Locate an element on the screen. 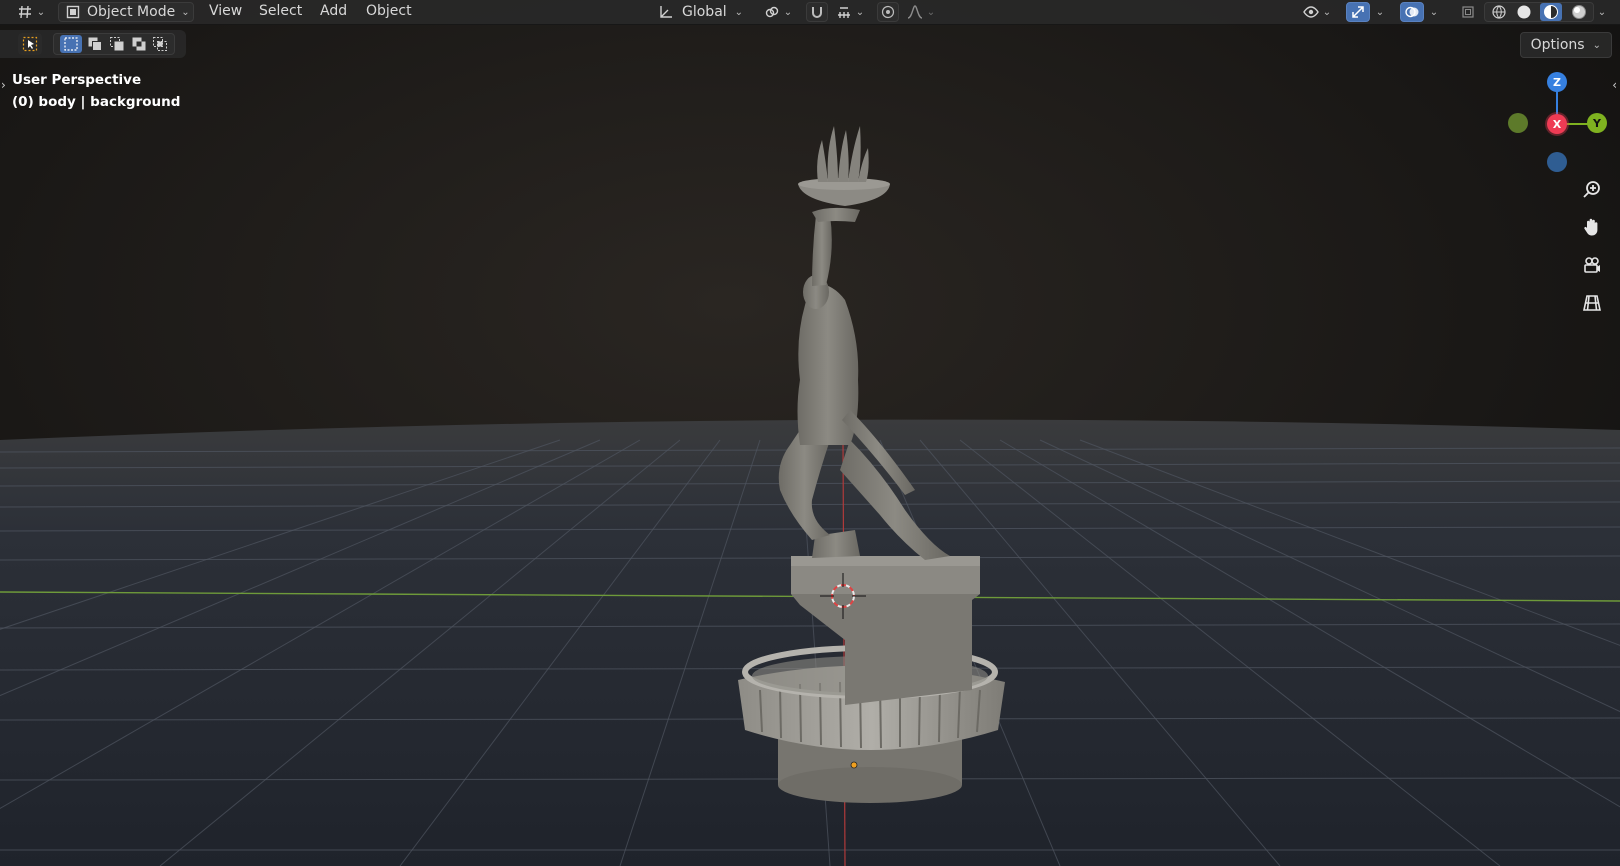  gizmo-neg-y-axis is located at coordinates (1518, 123).